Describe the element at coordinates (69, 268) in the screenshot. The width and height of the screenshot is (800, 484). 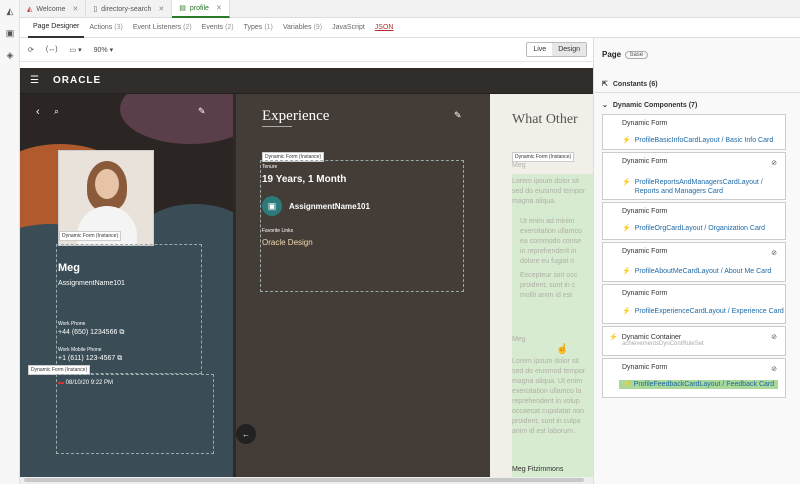
I see `profile-name: Meg` at that location.